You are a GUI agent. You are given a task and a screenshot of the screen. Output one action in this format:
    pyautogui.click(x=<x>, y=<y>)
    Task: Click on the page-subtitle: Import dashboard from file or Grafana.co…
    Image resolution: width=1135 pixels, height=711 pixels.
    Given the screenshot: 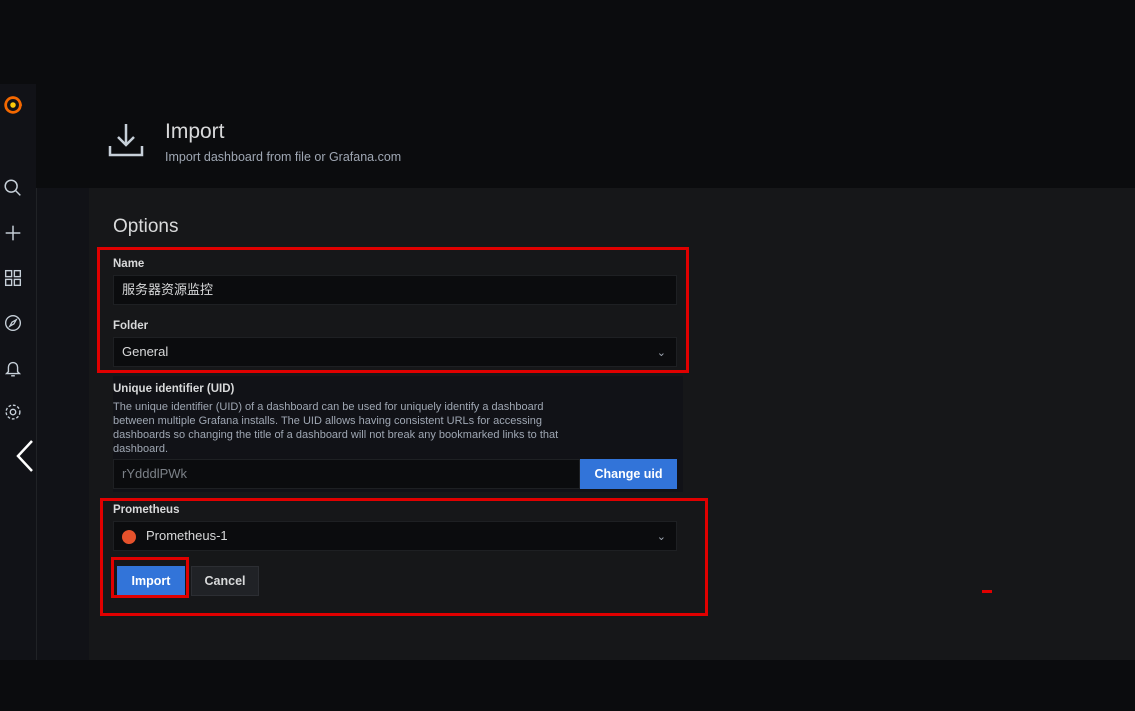 What is the action you would take?
    pyautogui.click(x=283, y=157)
    